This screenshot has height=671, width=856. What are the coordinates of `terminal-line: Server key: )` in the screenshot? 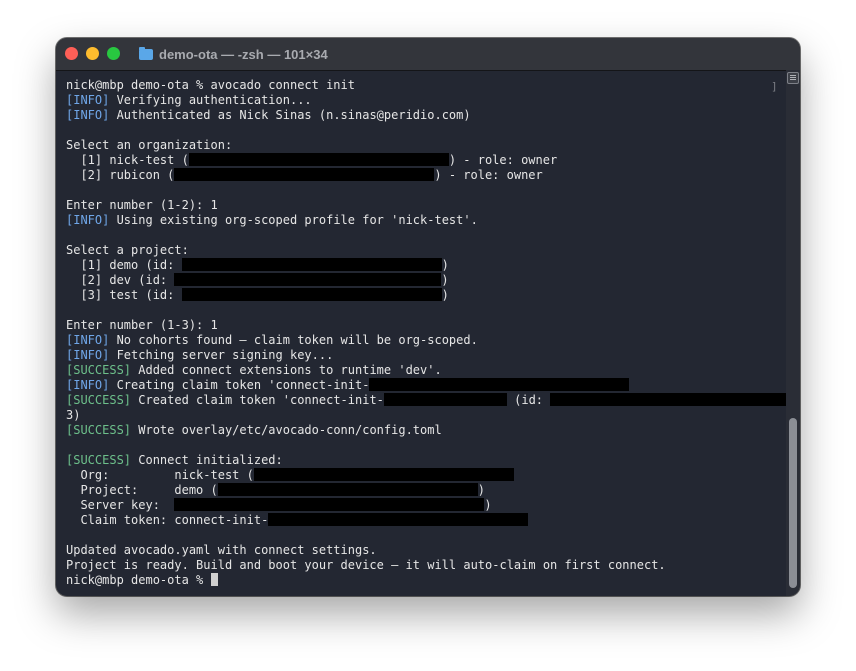 It's located at (423, 505).